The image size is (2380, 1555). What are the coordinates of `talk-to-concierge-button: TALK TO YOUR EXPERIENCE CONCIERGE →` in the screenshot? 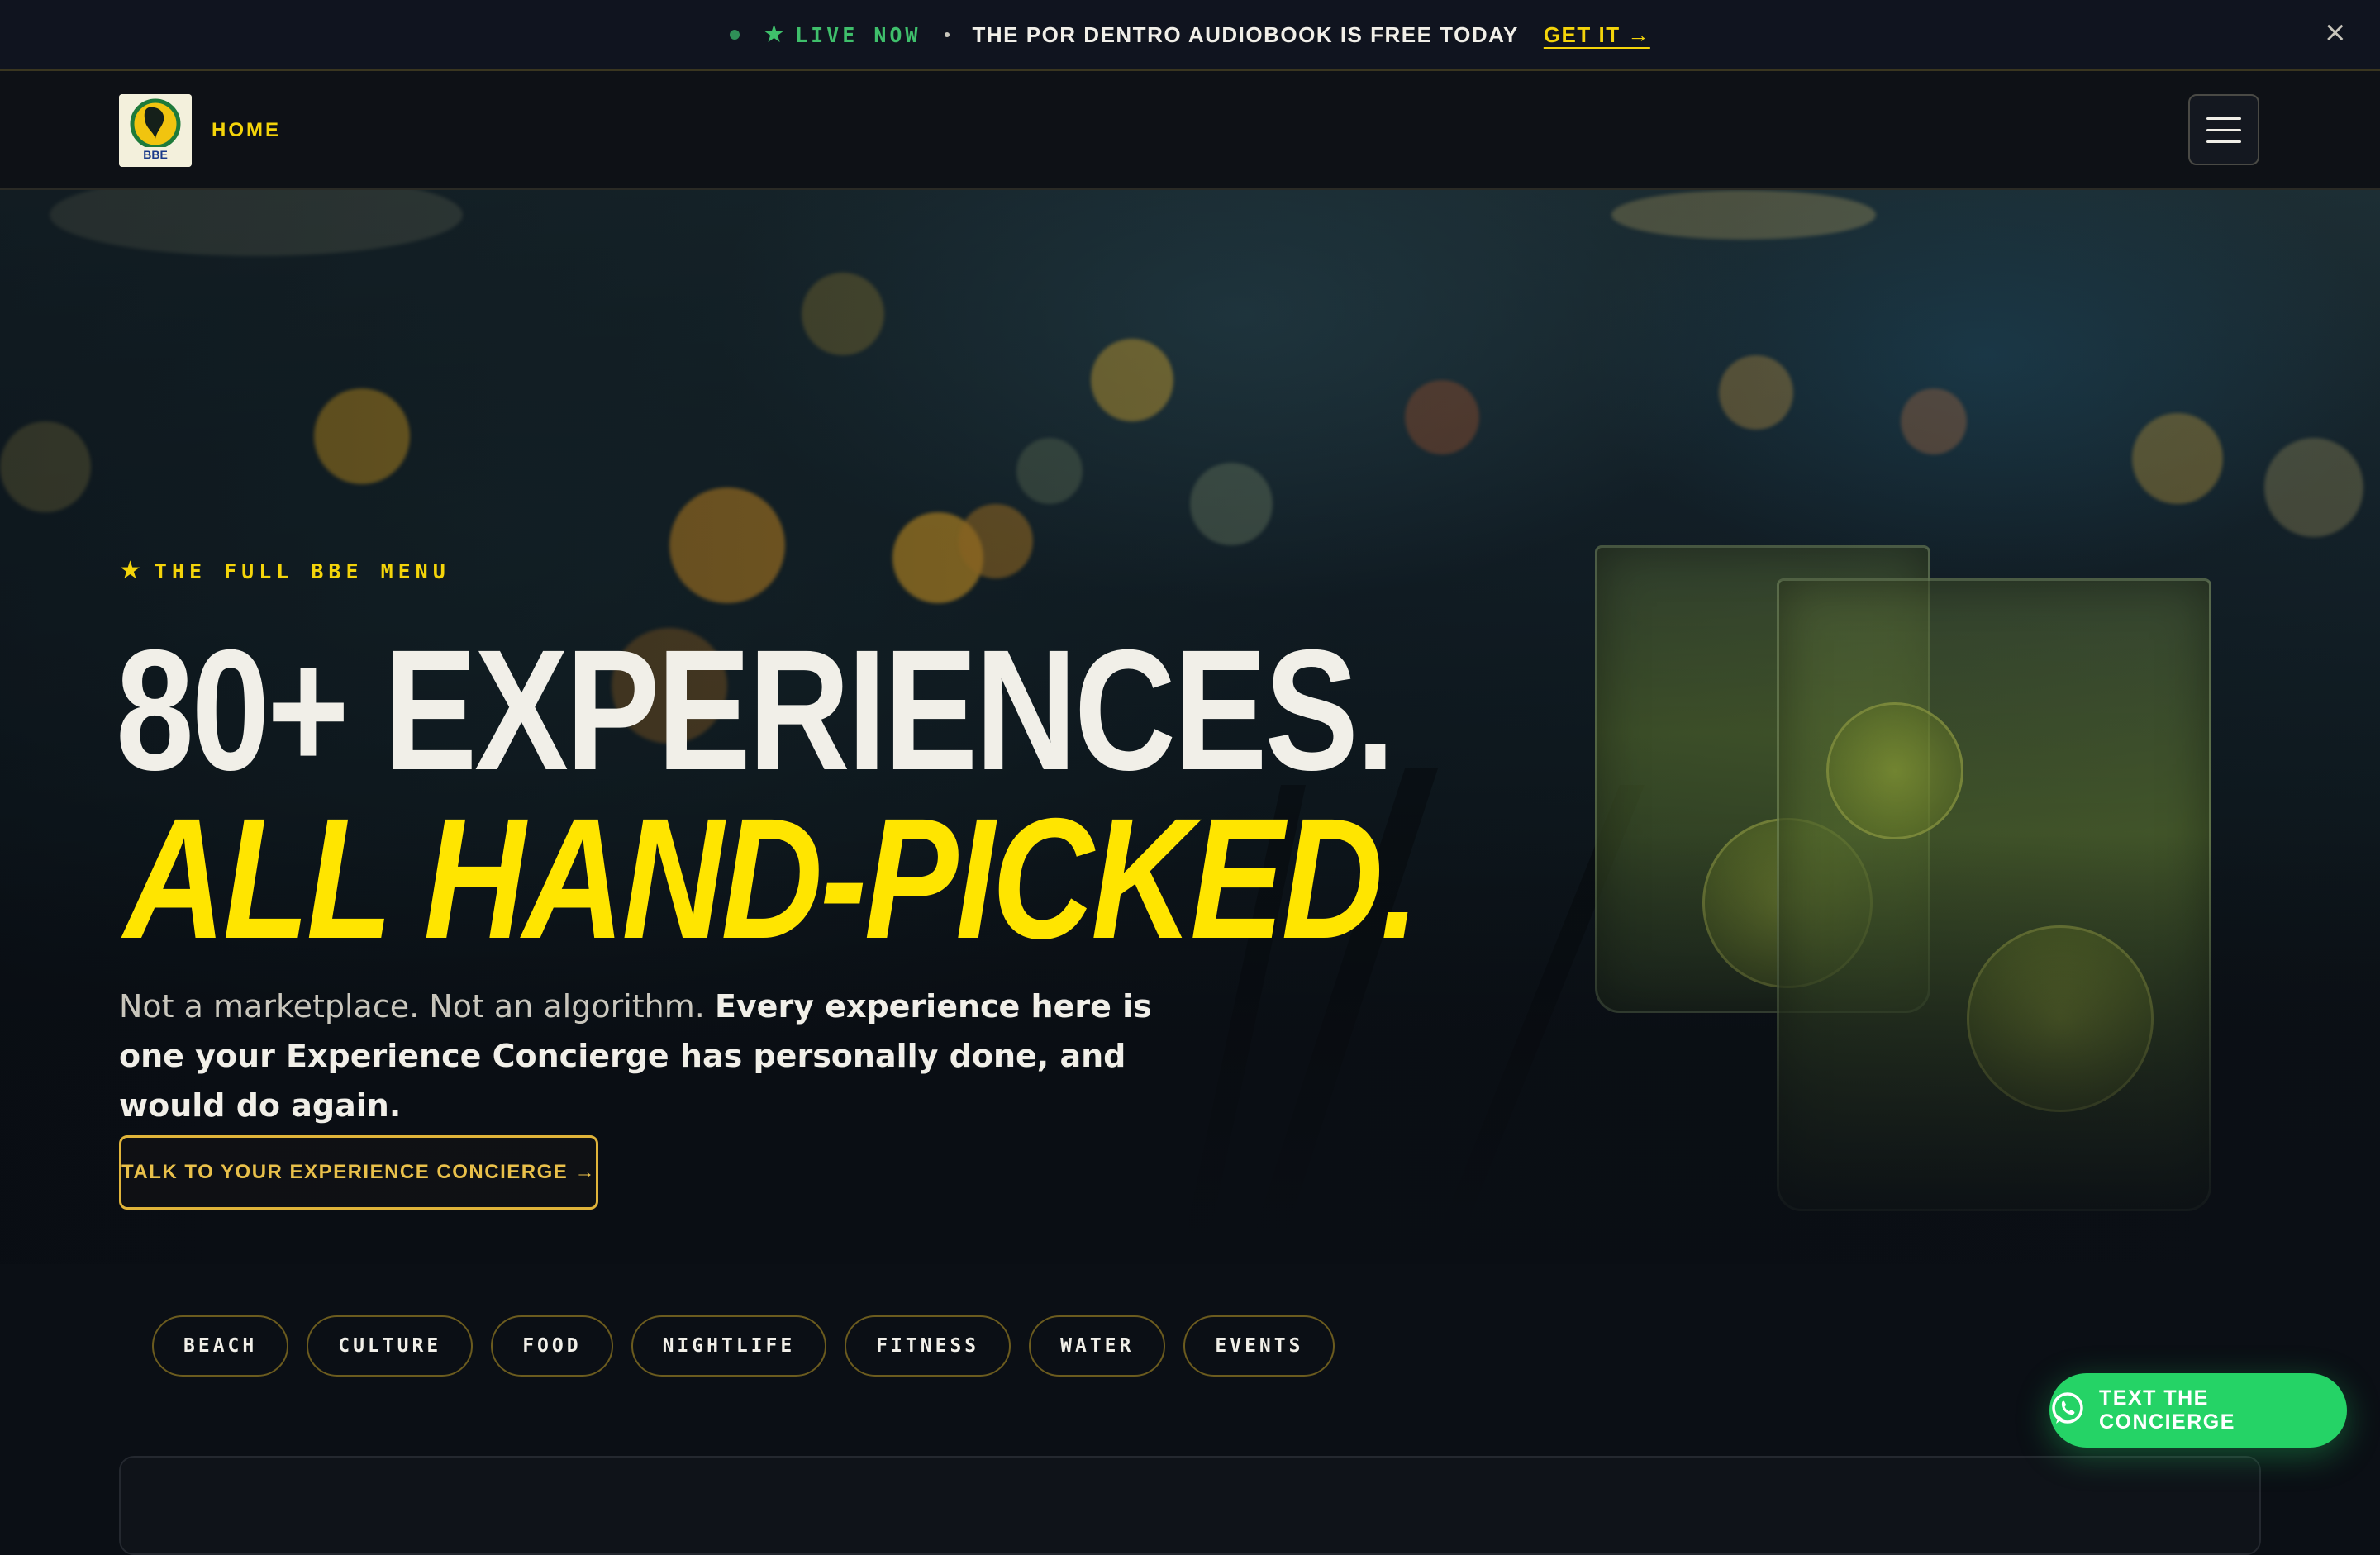 It's located at (358, 1172).